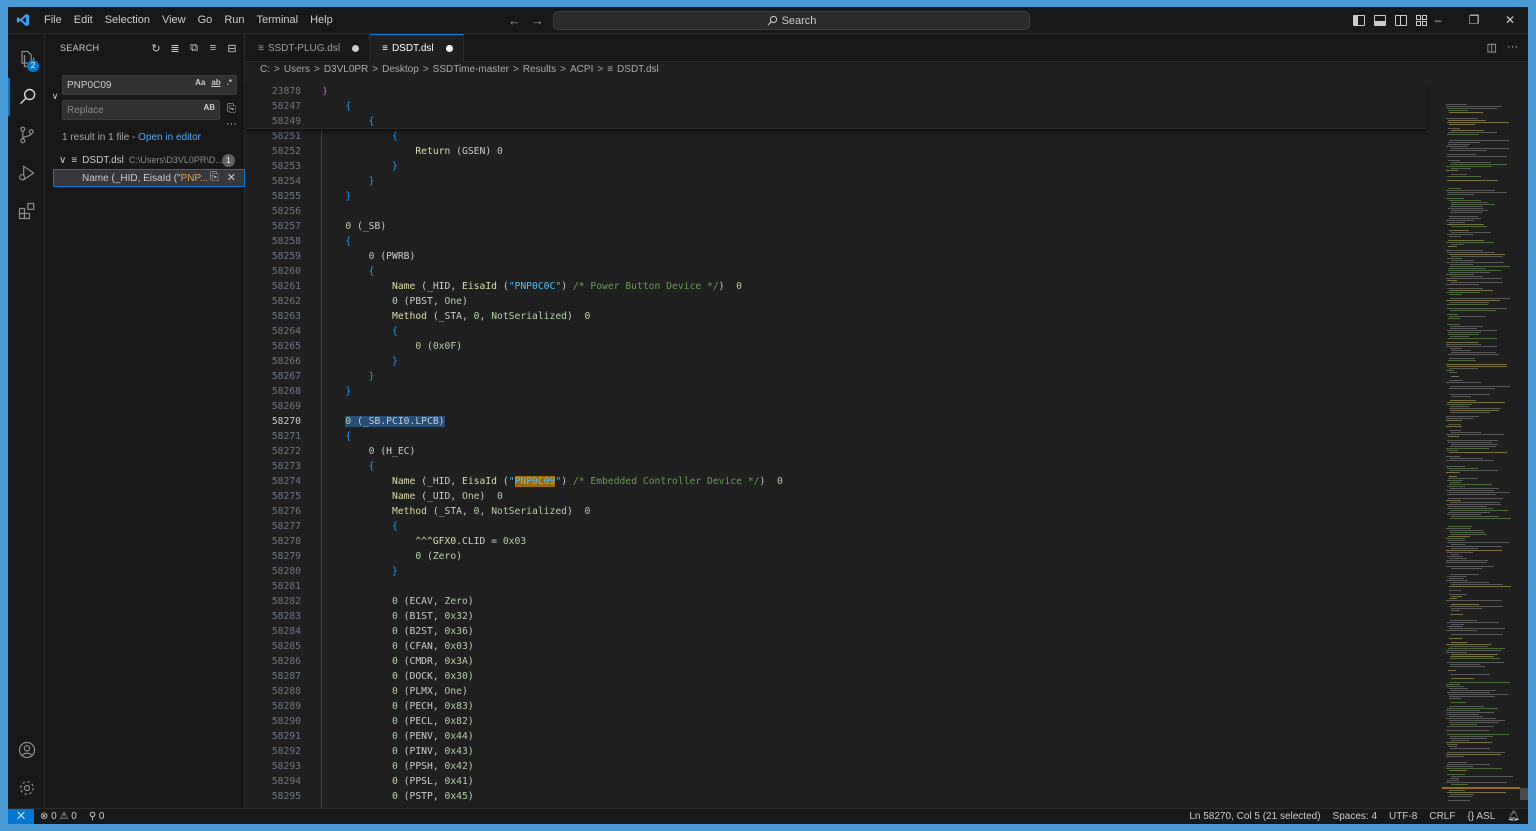 This screenshot has height=831, width=1536. Describe the element at coordinates (836, 346) in the screenshot. I see `code-line: 58265 0 (0x0F)` at that location.